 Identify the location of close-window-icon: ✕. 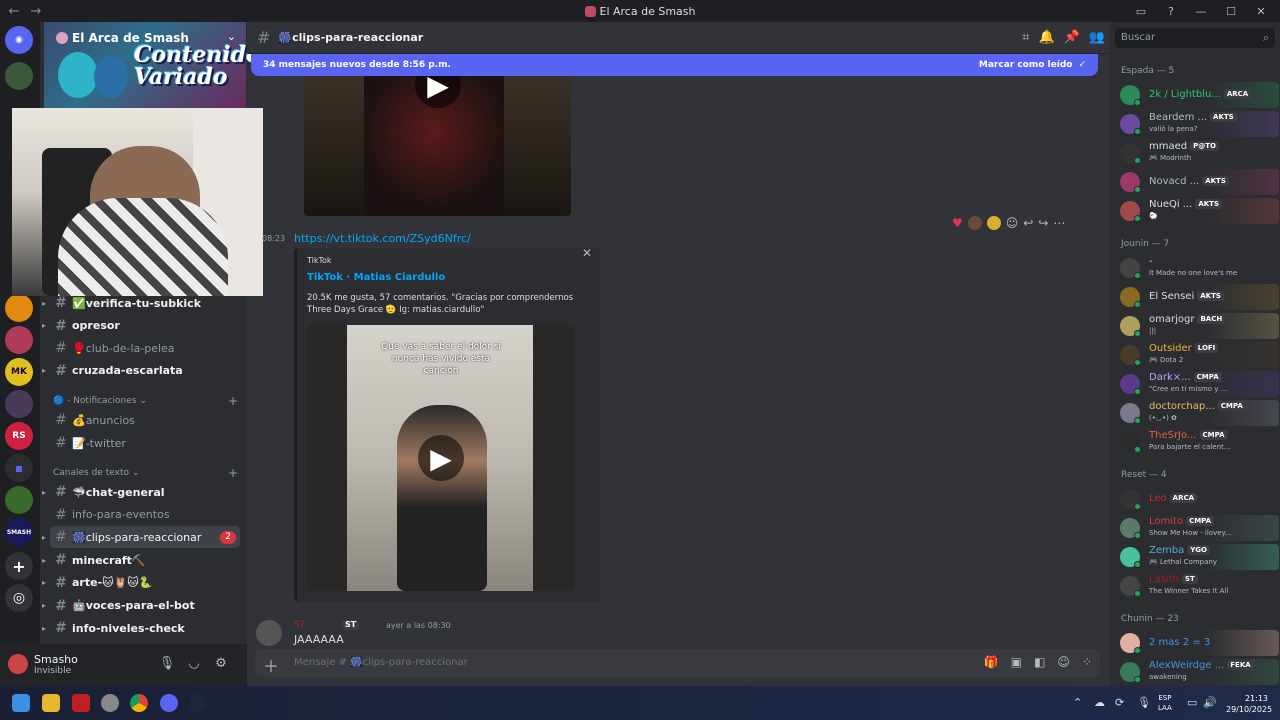
(1261, 11).